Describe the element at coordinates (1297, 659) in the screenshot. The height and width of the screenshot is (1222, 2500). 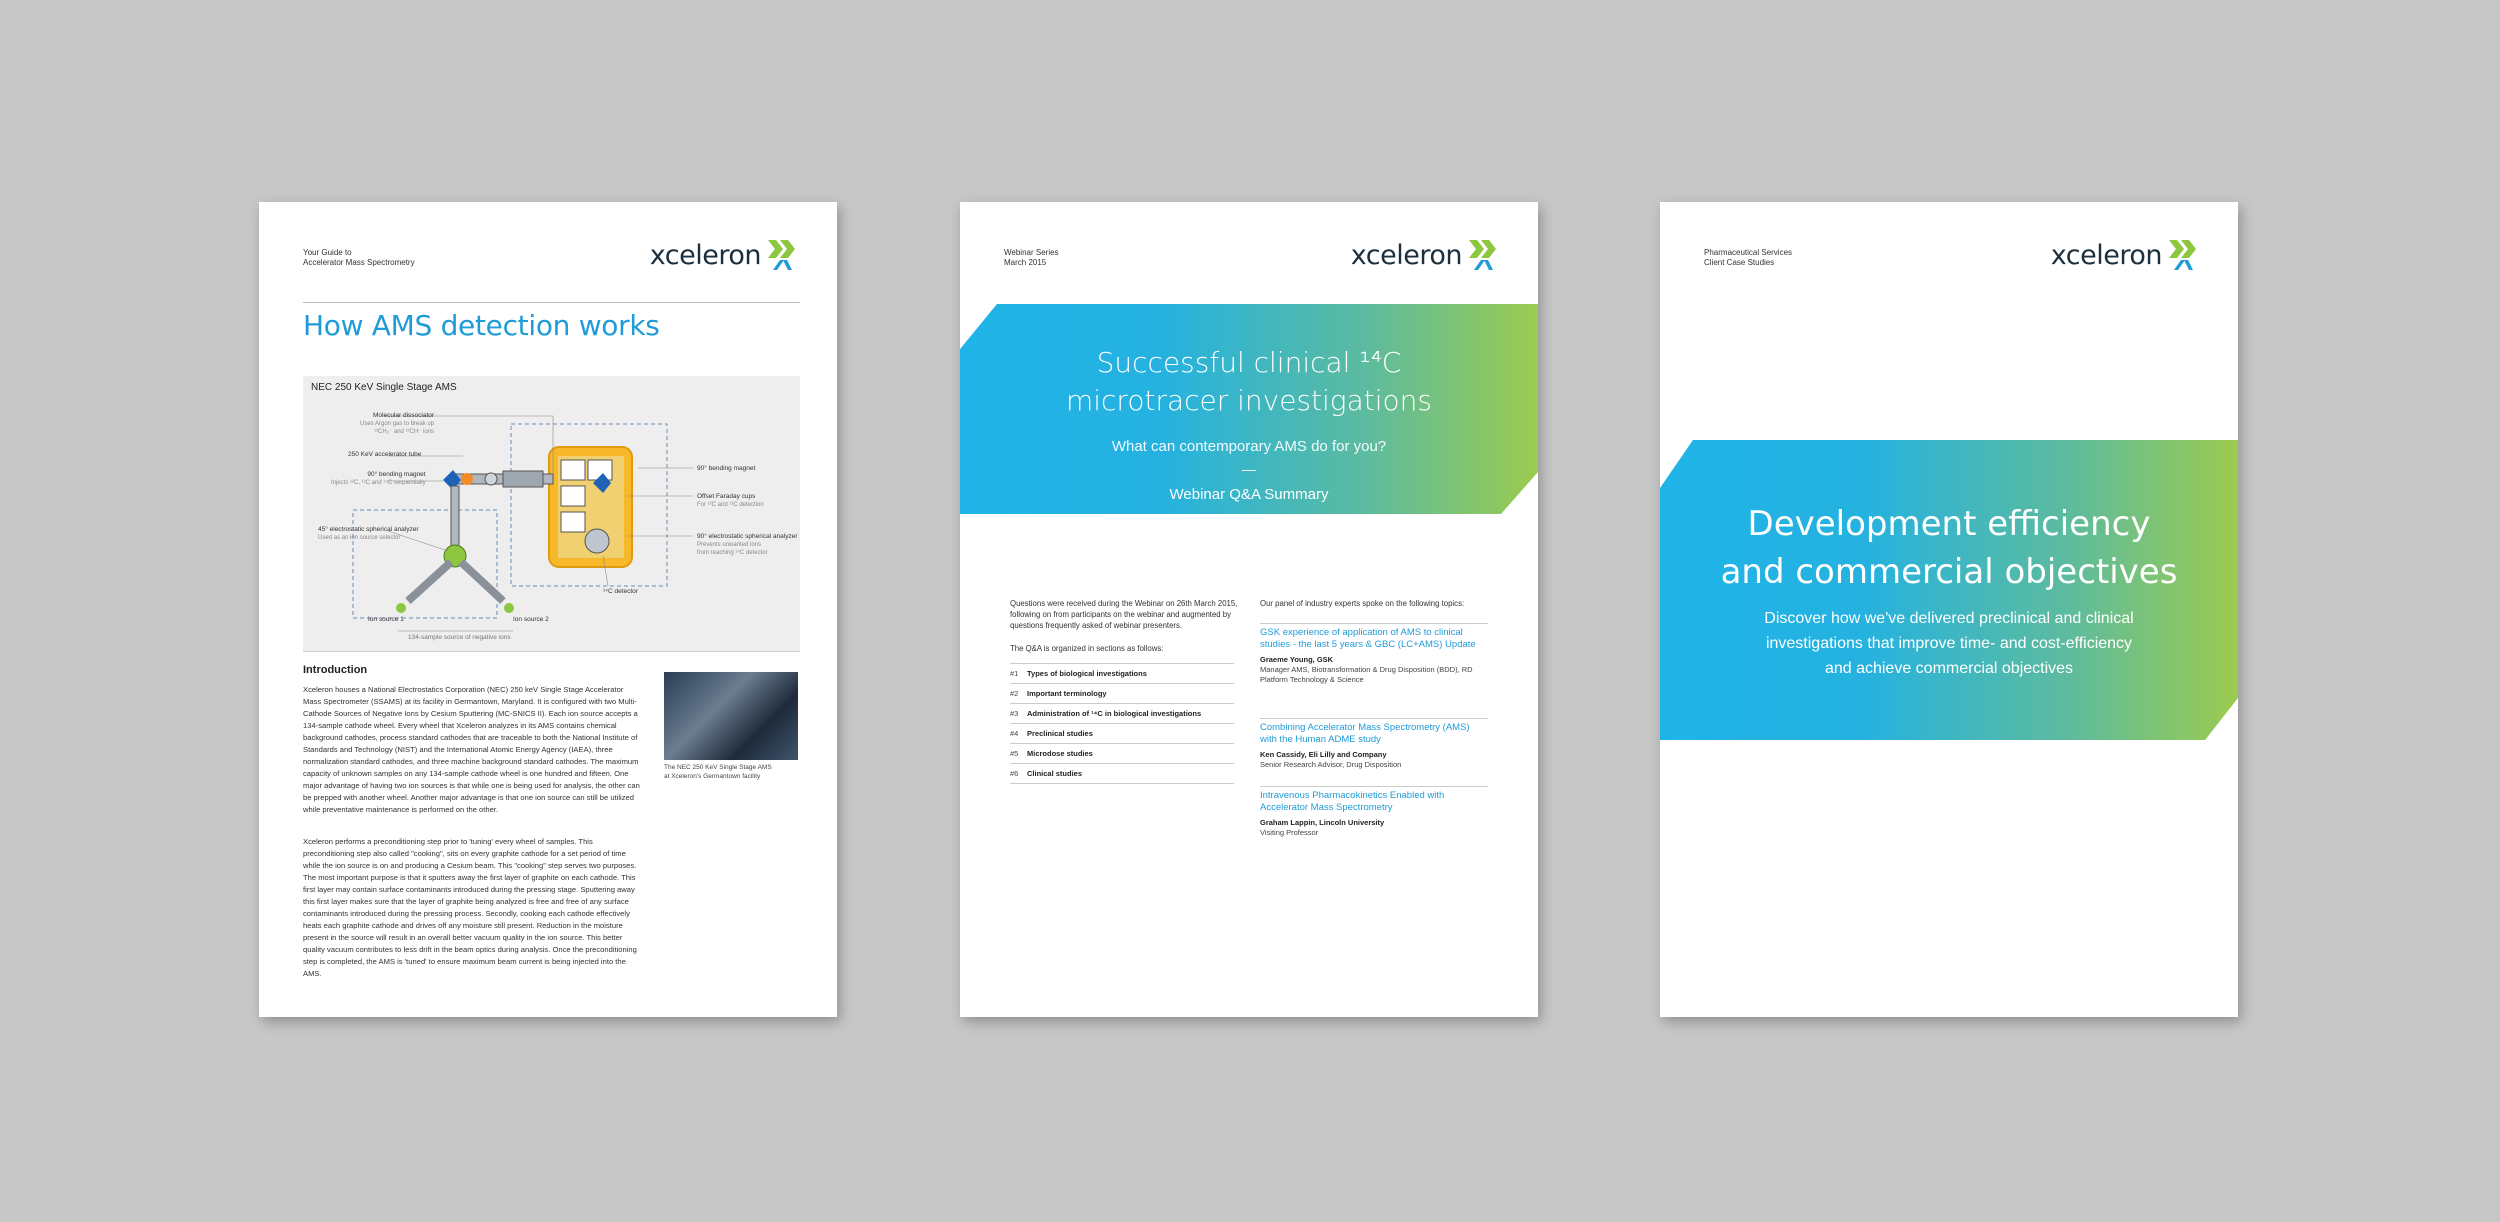
I see `topic-speaker: Graeme Young, GSK` at that location.